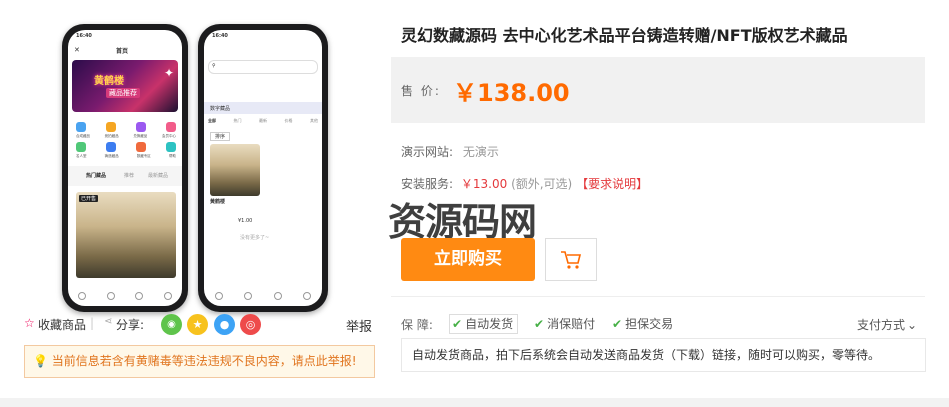 The image size is (949, 407). I want to click on install-label: 安装服务:, so click(427, 184).